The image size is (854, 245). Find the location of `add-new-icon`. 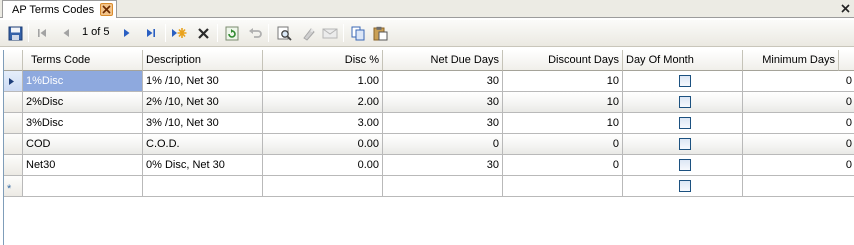

add-new-icon is located at coordinates (179, 33).